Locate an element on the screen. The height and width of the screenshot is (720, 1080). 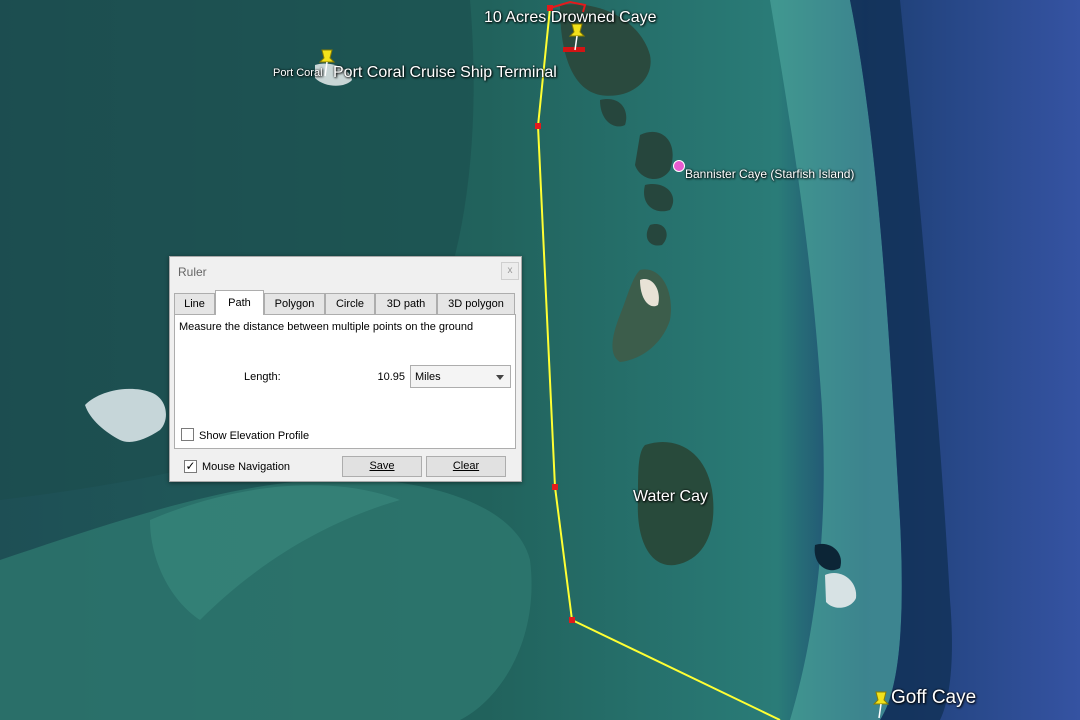
tab-path: Path is located at coordinates (239, 302).